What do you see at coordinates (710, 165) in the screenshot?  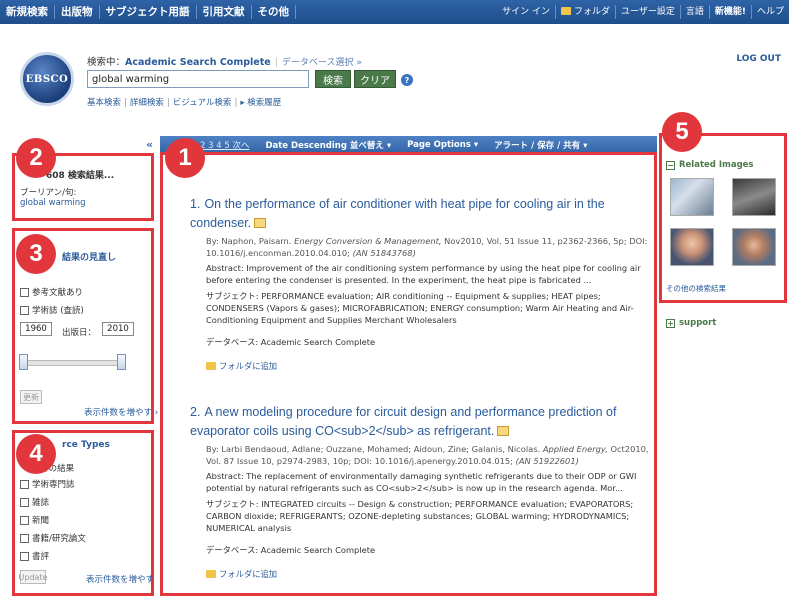 I see `related-images-title: − Related Images` at bounding box center [710, 165].